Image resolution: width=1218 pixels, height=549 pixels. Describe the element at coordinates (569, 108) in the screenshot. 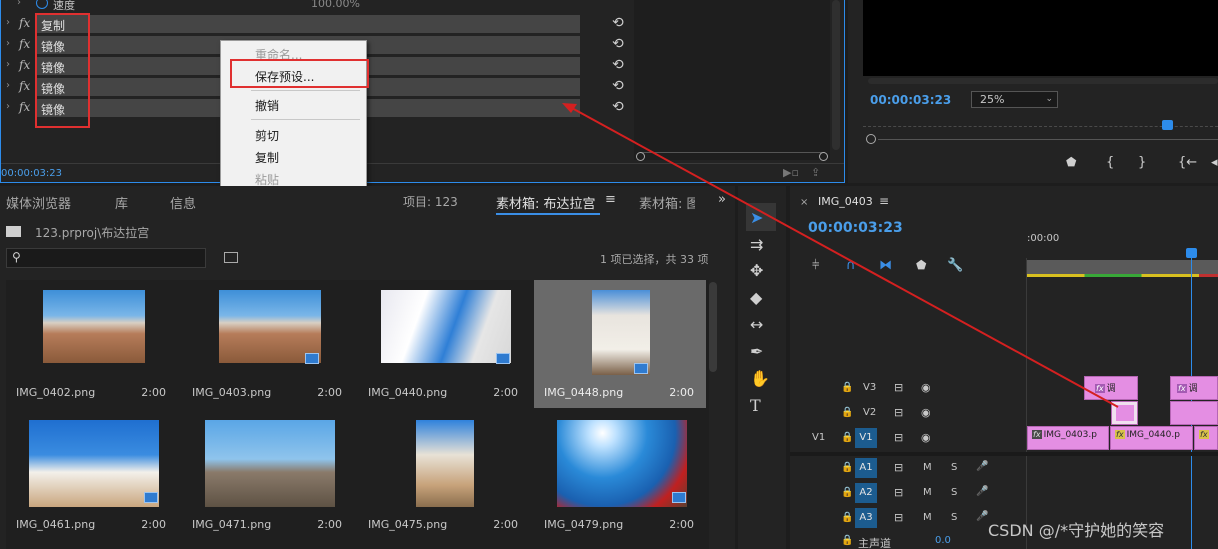

I see `annotation-arrow-head` at that location.